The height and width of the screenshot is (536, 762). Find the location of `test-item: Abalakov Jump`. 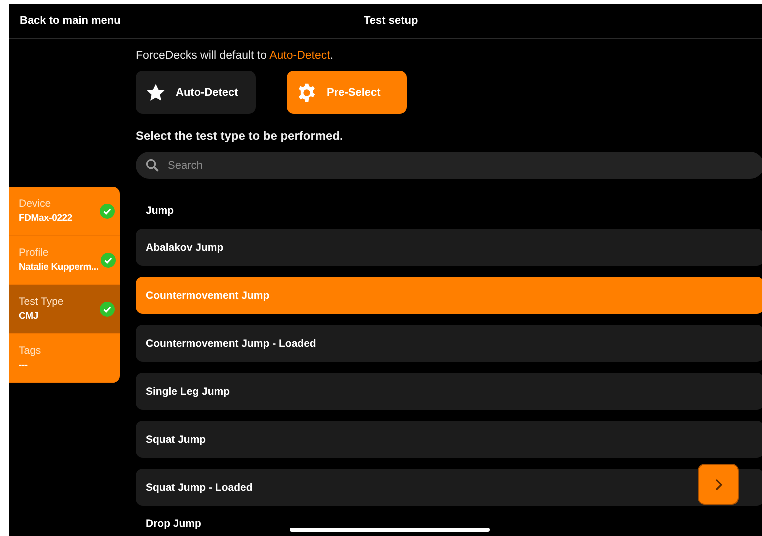

test-item: Abalakov Jump is located at coordinates (449, 247).